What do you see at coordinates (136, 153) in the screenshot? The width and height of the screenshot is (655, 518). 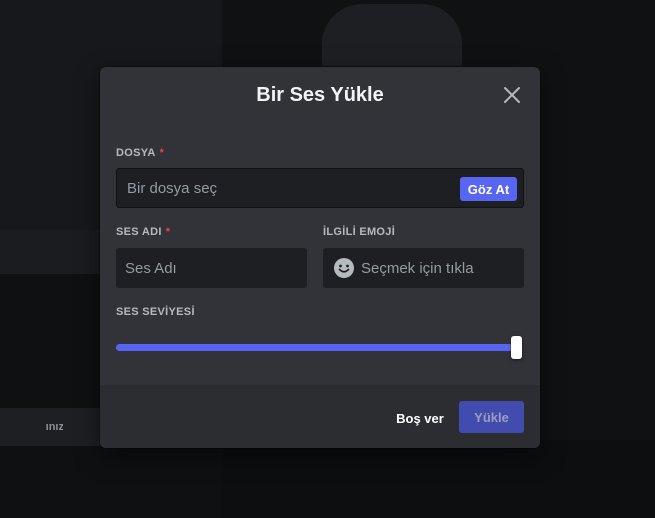 I see `file-label-text: DOSYA` at bounding box center [136, 153].